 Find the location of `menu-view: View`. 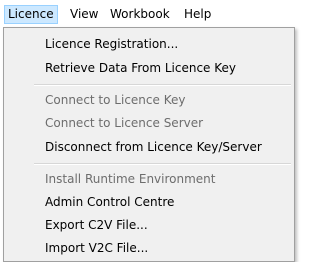

menu-view: View is located at coordinates (84, 14).